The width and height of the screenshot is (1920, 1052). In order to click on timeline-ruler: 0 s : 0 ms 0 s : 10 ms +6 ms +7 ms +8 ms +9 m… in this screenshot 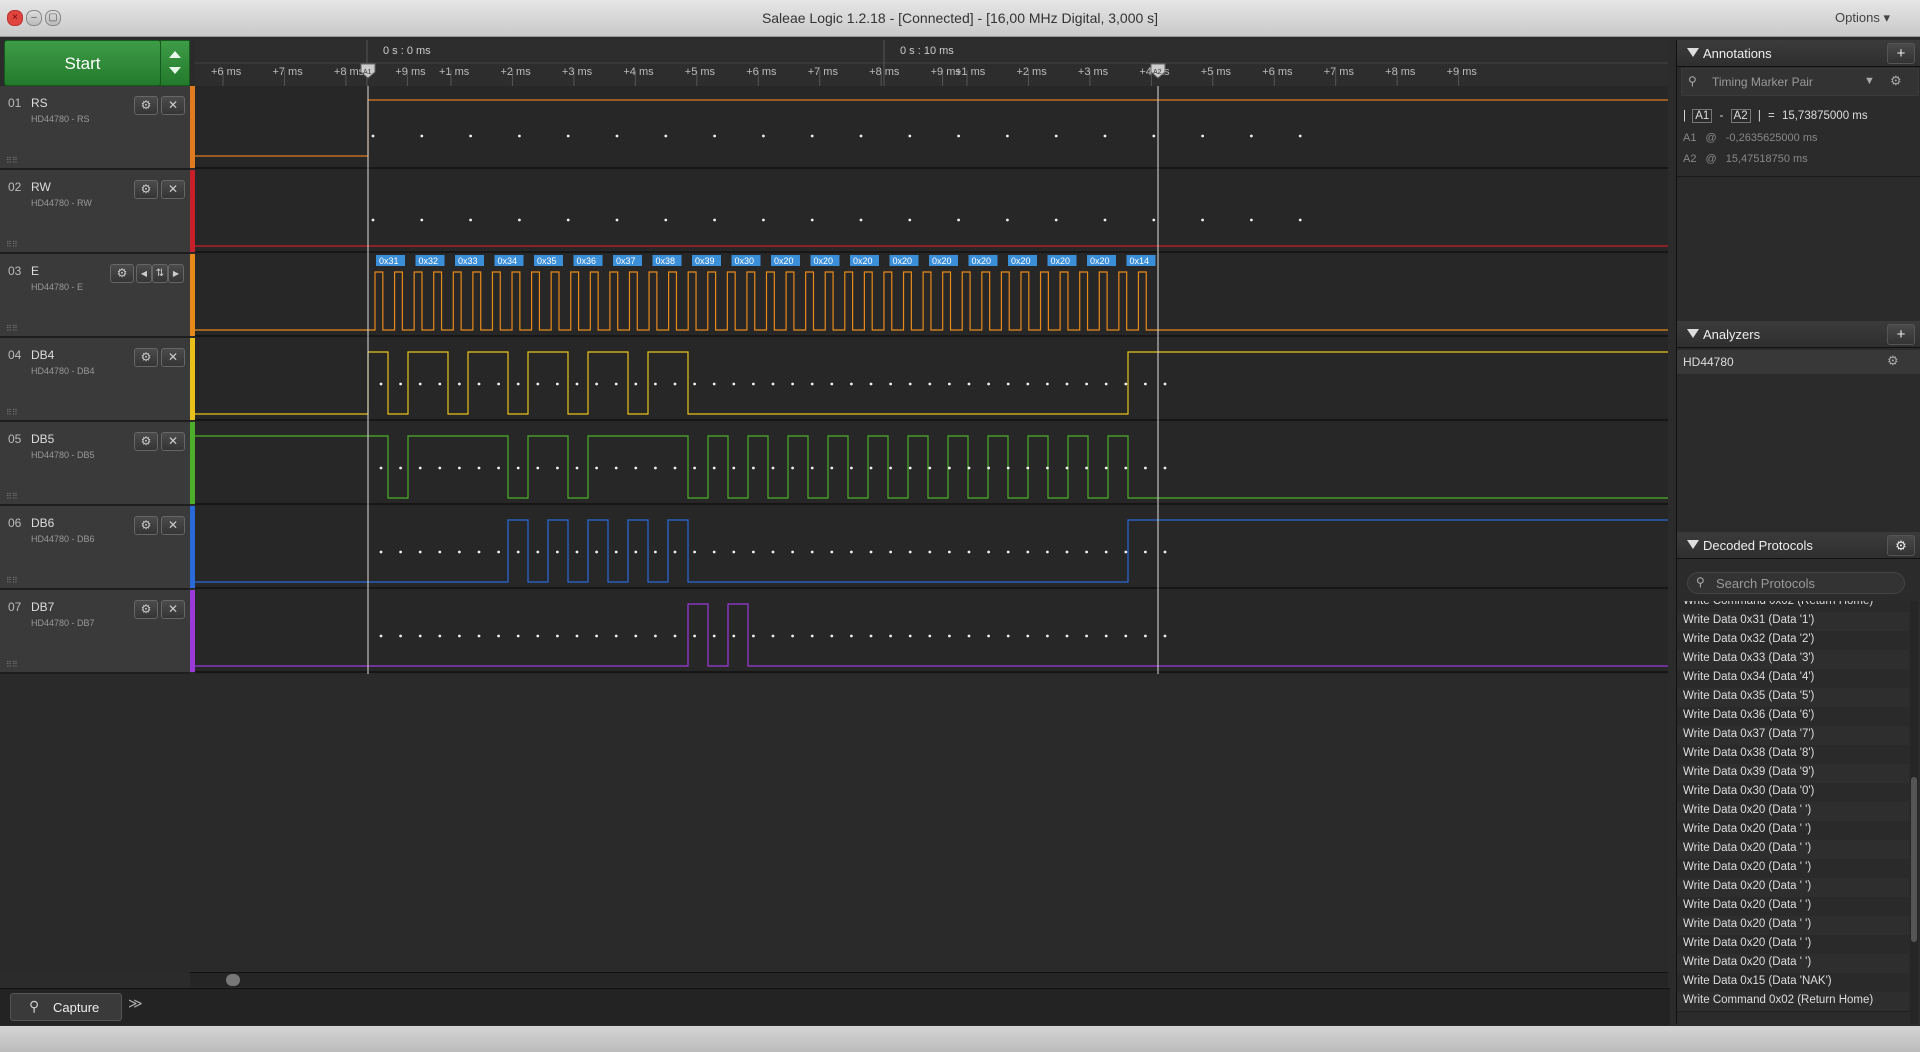, I will do `click(931, 63)`.